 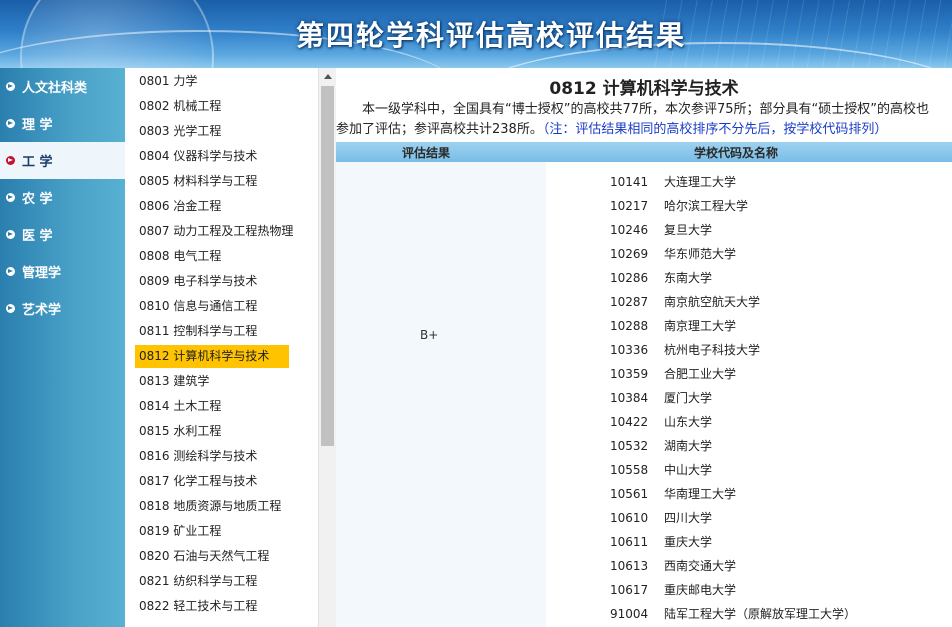 I want to click on school-name: 厦门大学, so click(x=688, y=398).